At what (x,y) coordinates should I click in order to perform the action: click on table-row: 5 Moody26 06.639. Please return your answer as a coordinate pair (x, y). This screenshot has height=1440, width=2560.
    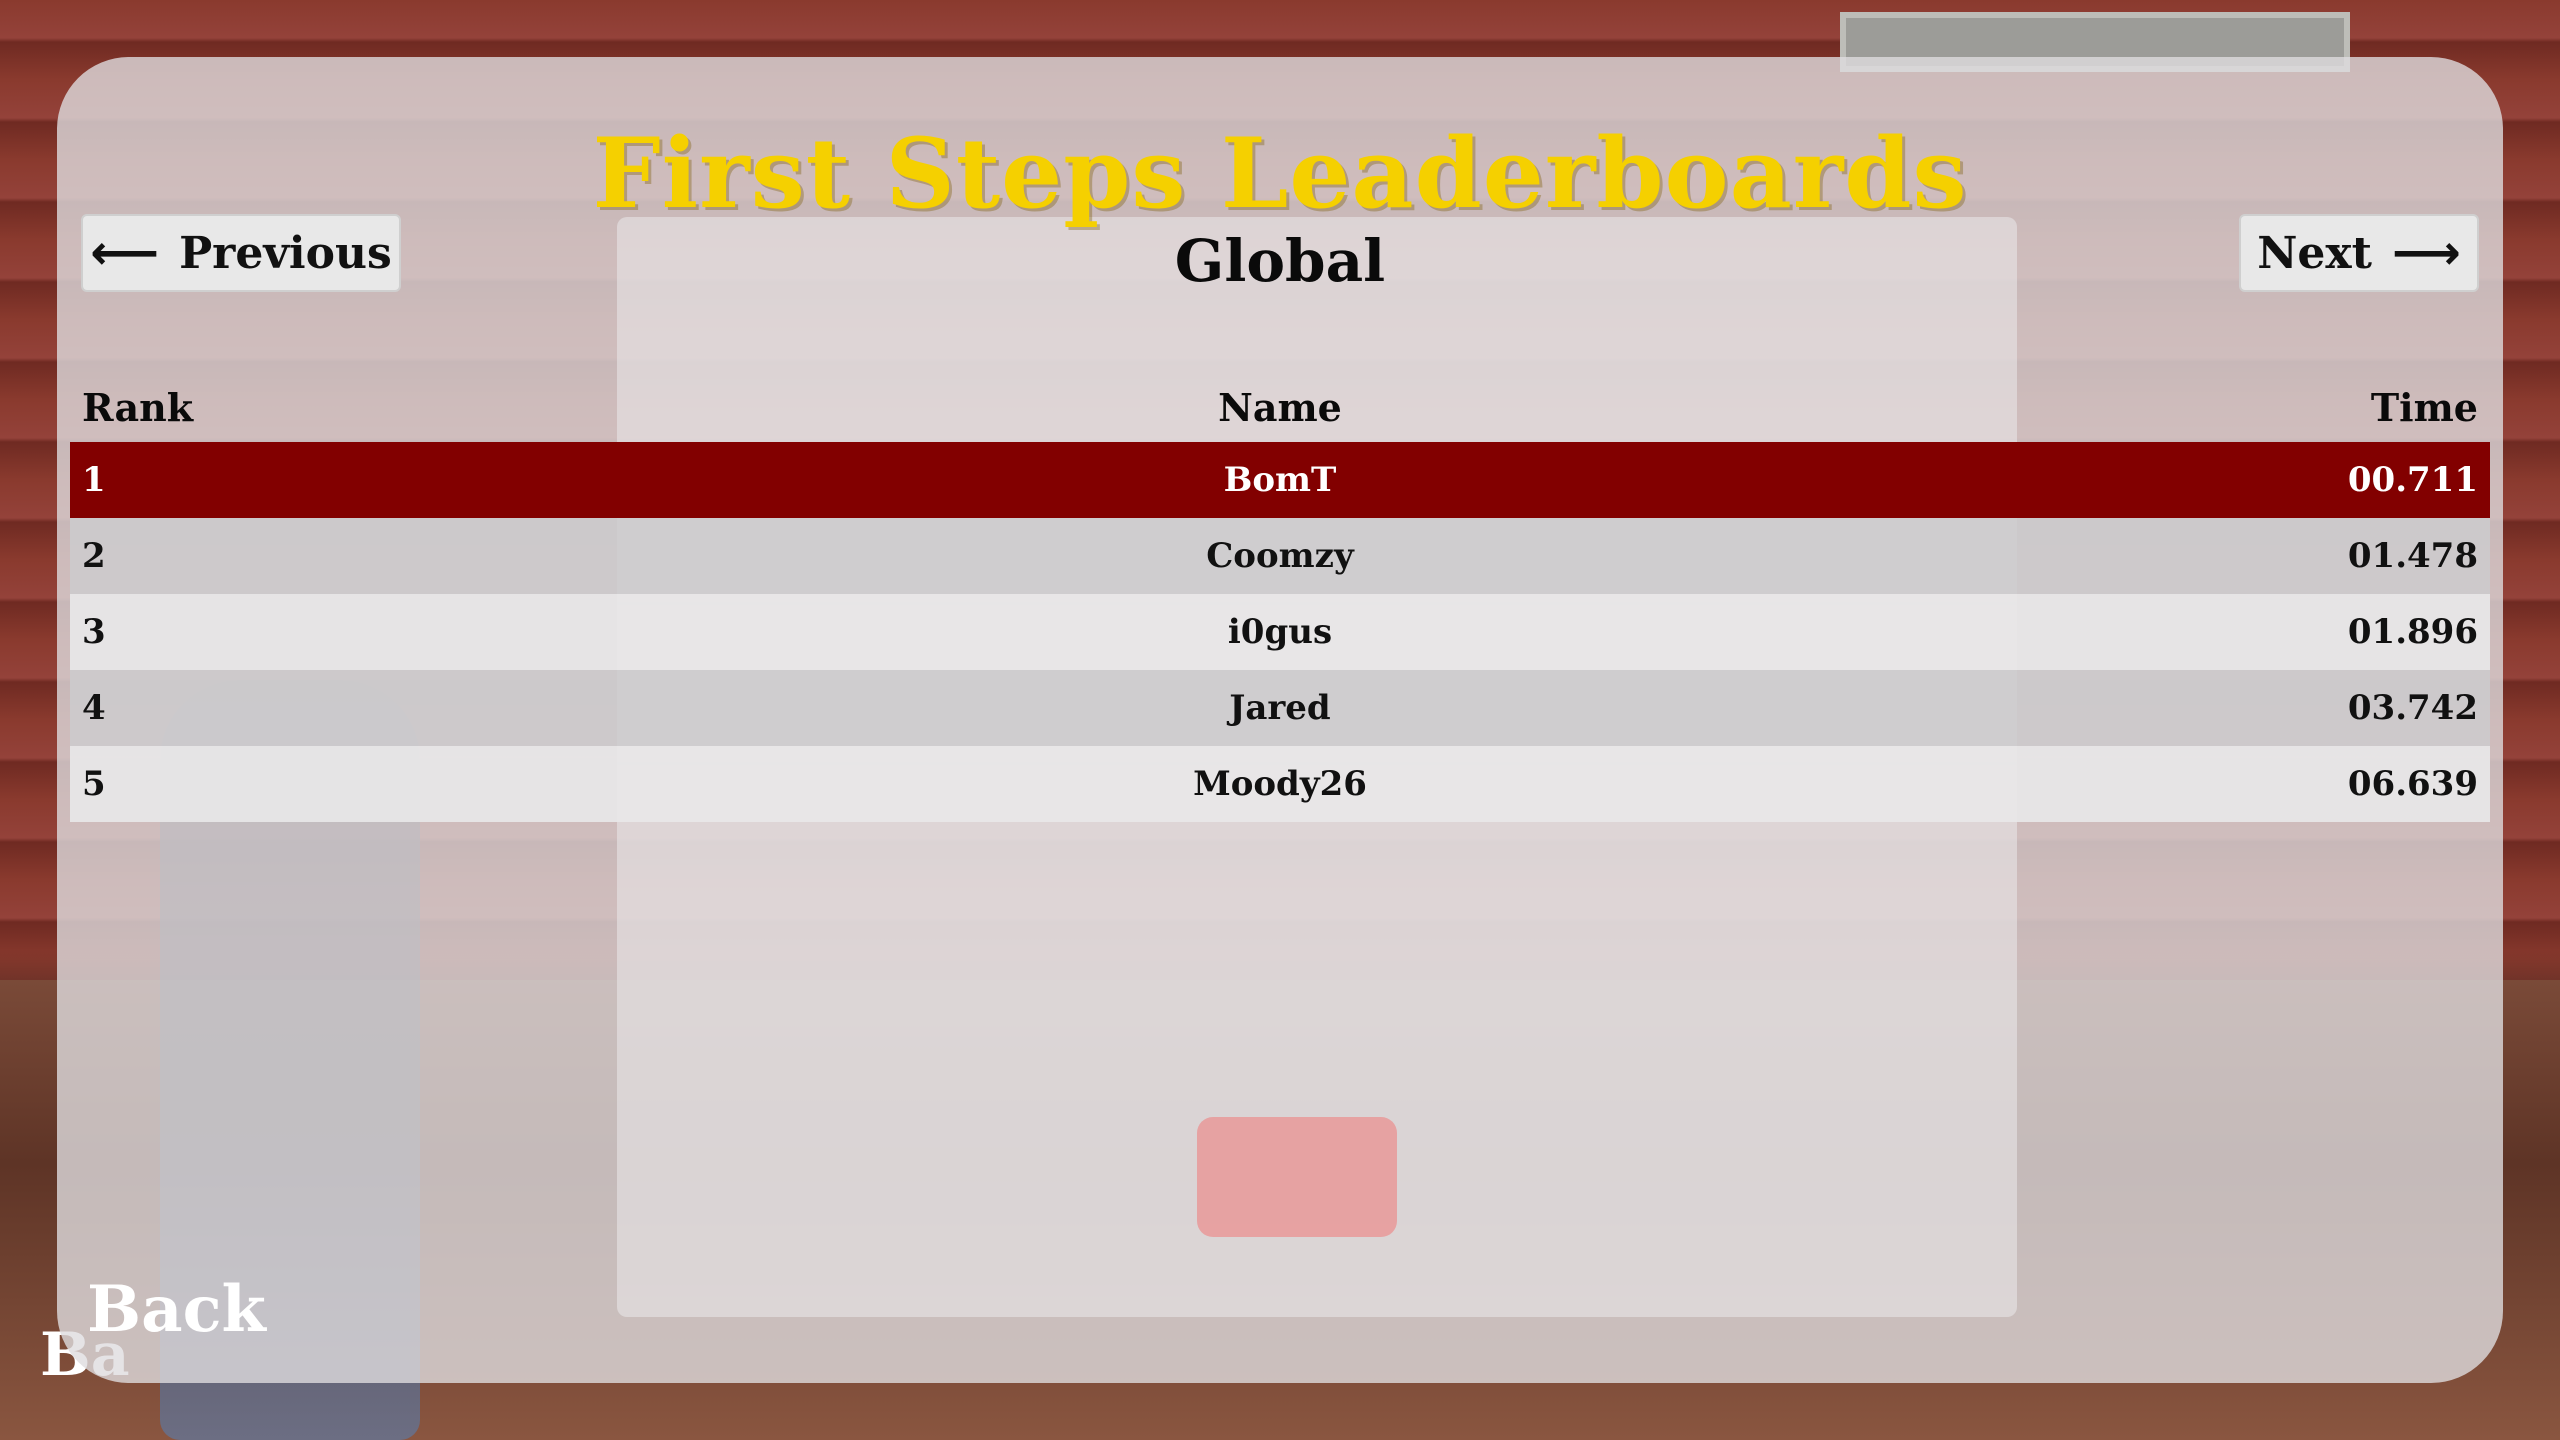
    Looking at the image, I should click on (1280, 784).